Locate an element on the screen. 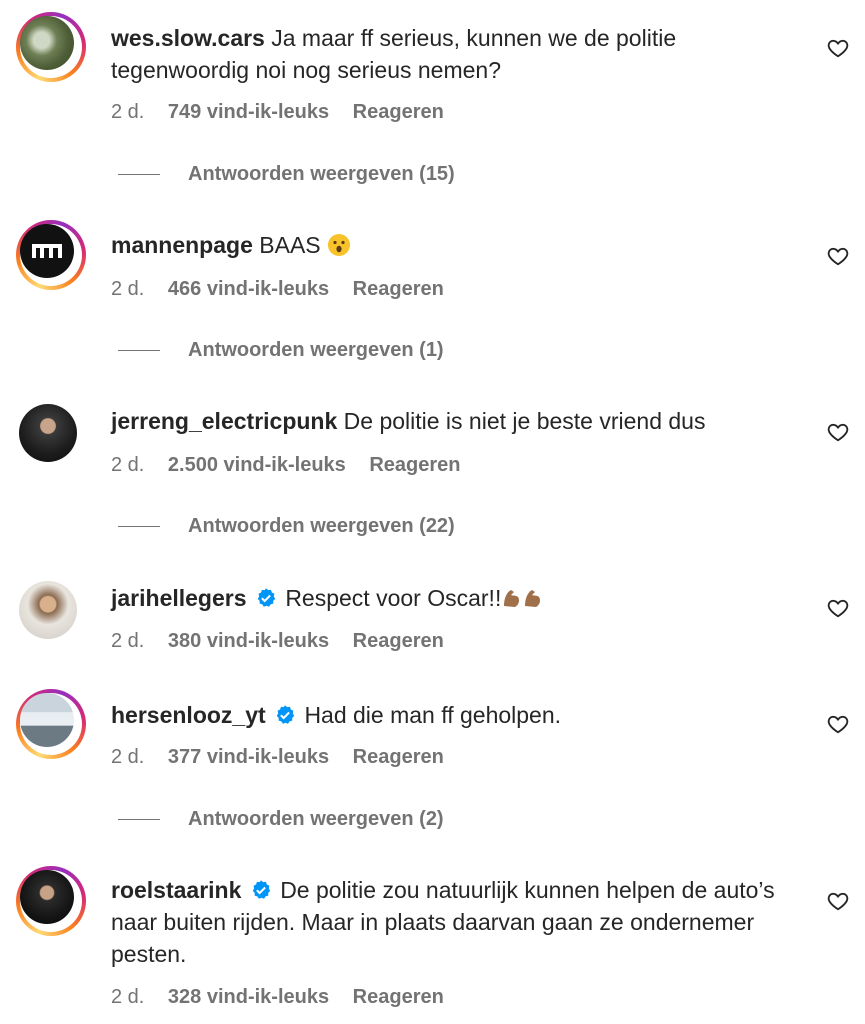 The width and height of the screenshot is (865, 1024). view-replies-label: Antwoorden weergeven (2) is located at coordinates (316, 819).